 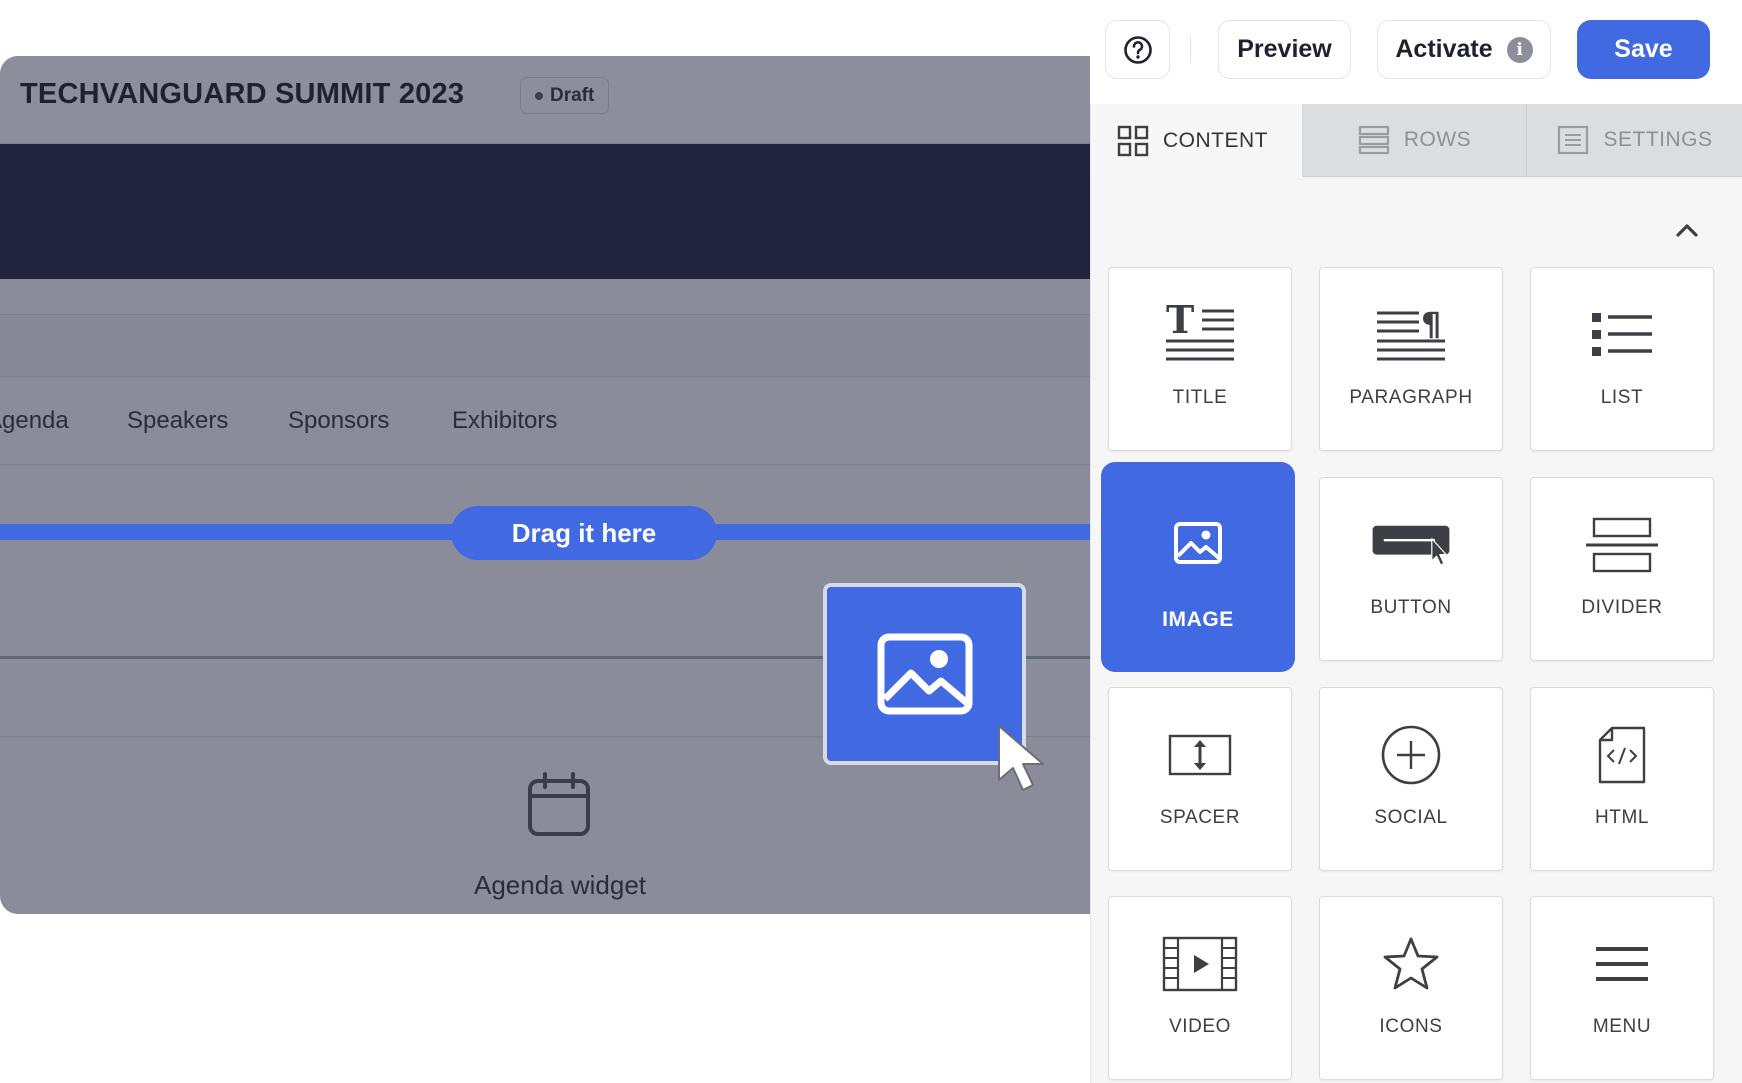 I want to click on save-button: Save, so click(x=1643, y=49).